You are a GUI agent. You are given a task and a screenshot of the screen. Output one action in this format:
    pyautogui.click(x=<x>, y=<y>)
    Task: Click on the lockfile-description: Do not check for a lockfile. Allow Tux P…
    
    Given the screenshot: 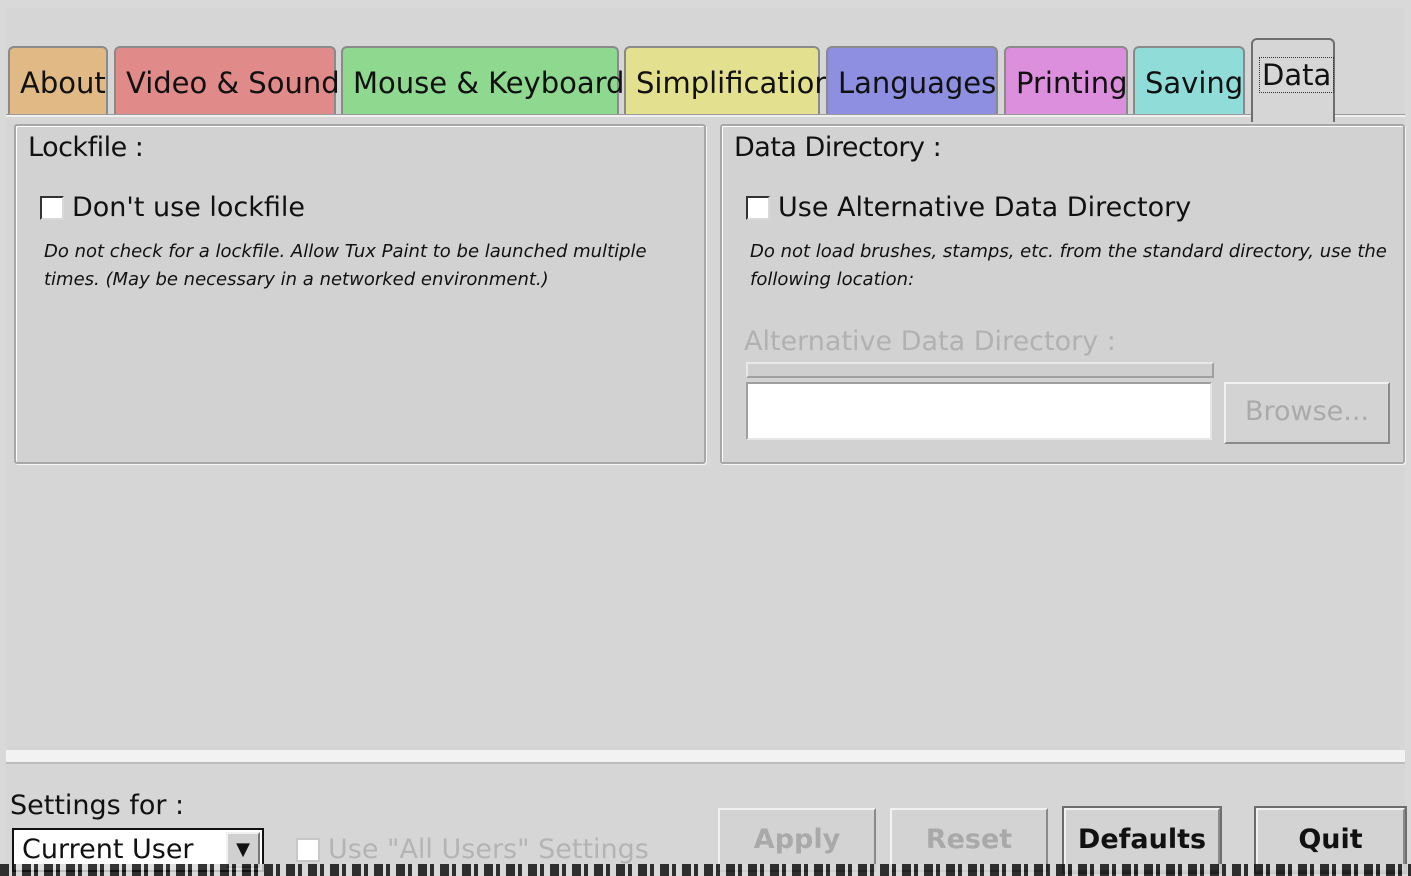 What is the action you would take?
    pyautogui.click(x=345, y=265)
    